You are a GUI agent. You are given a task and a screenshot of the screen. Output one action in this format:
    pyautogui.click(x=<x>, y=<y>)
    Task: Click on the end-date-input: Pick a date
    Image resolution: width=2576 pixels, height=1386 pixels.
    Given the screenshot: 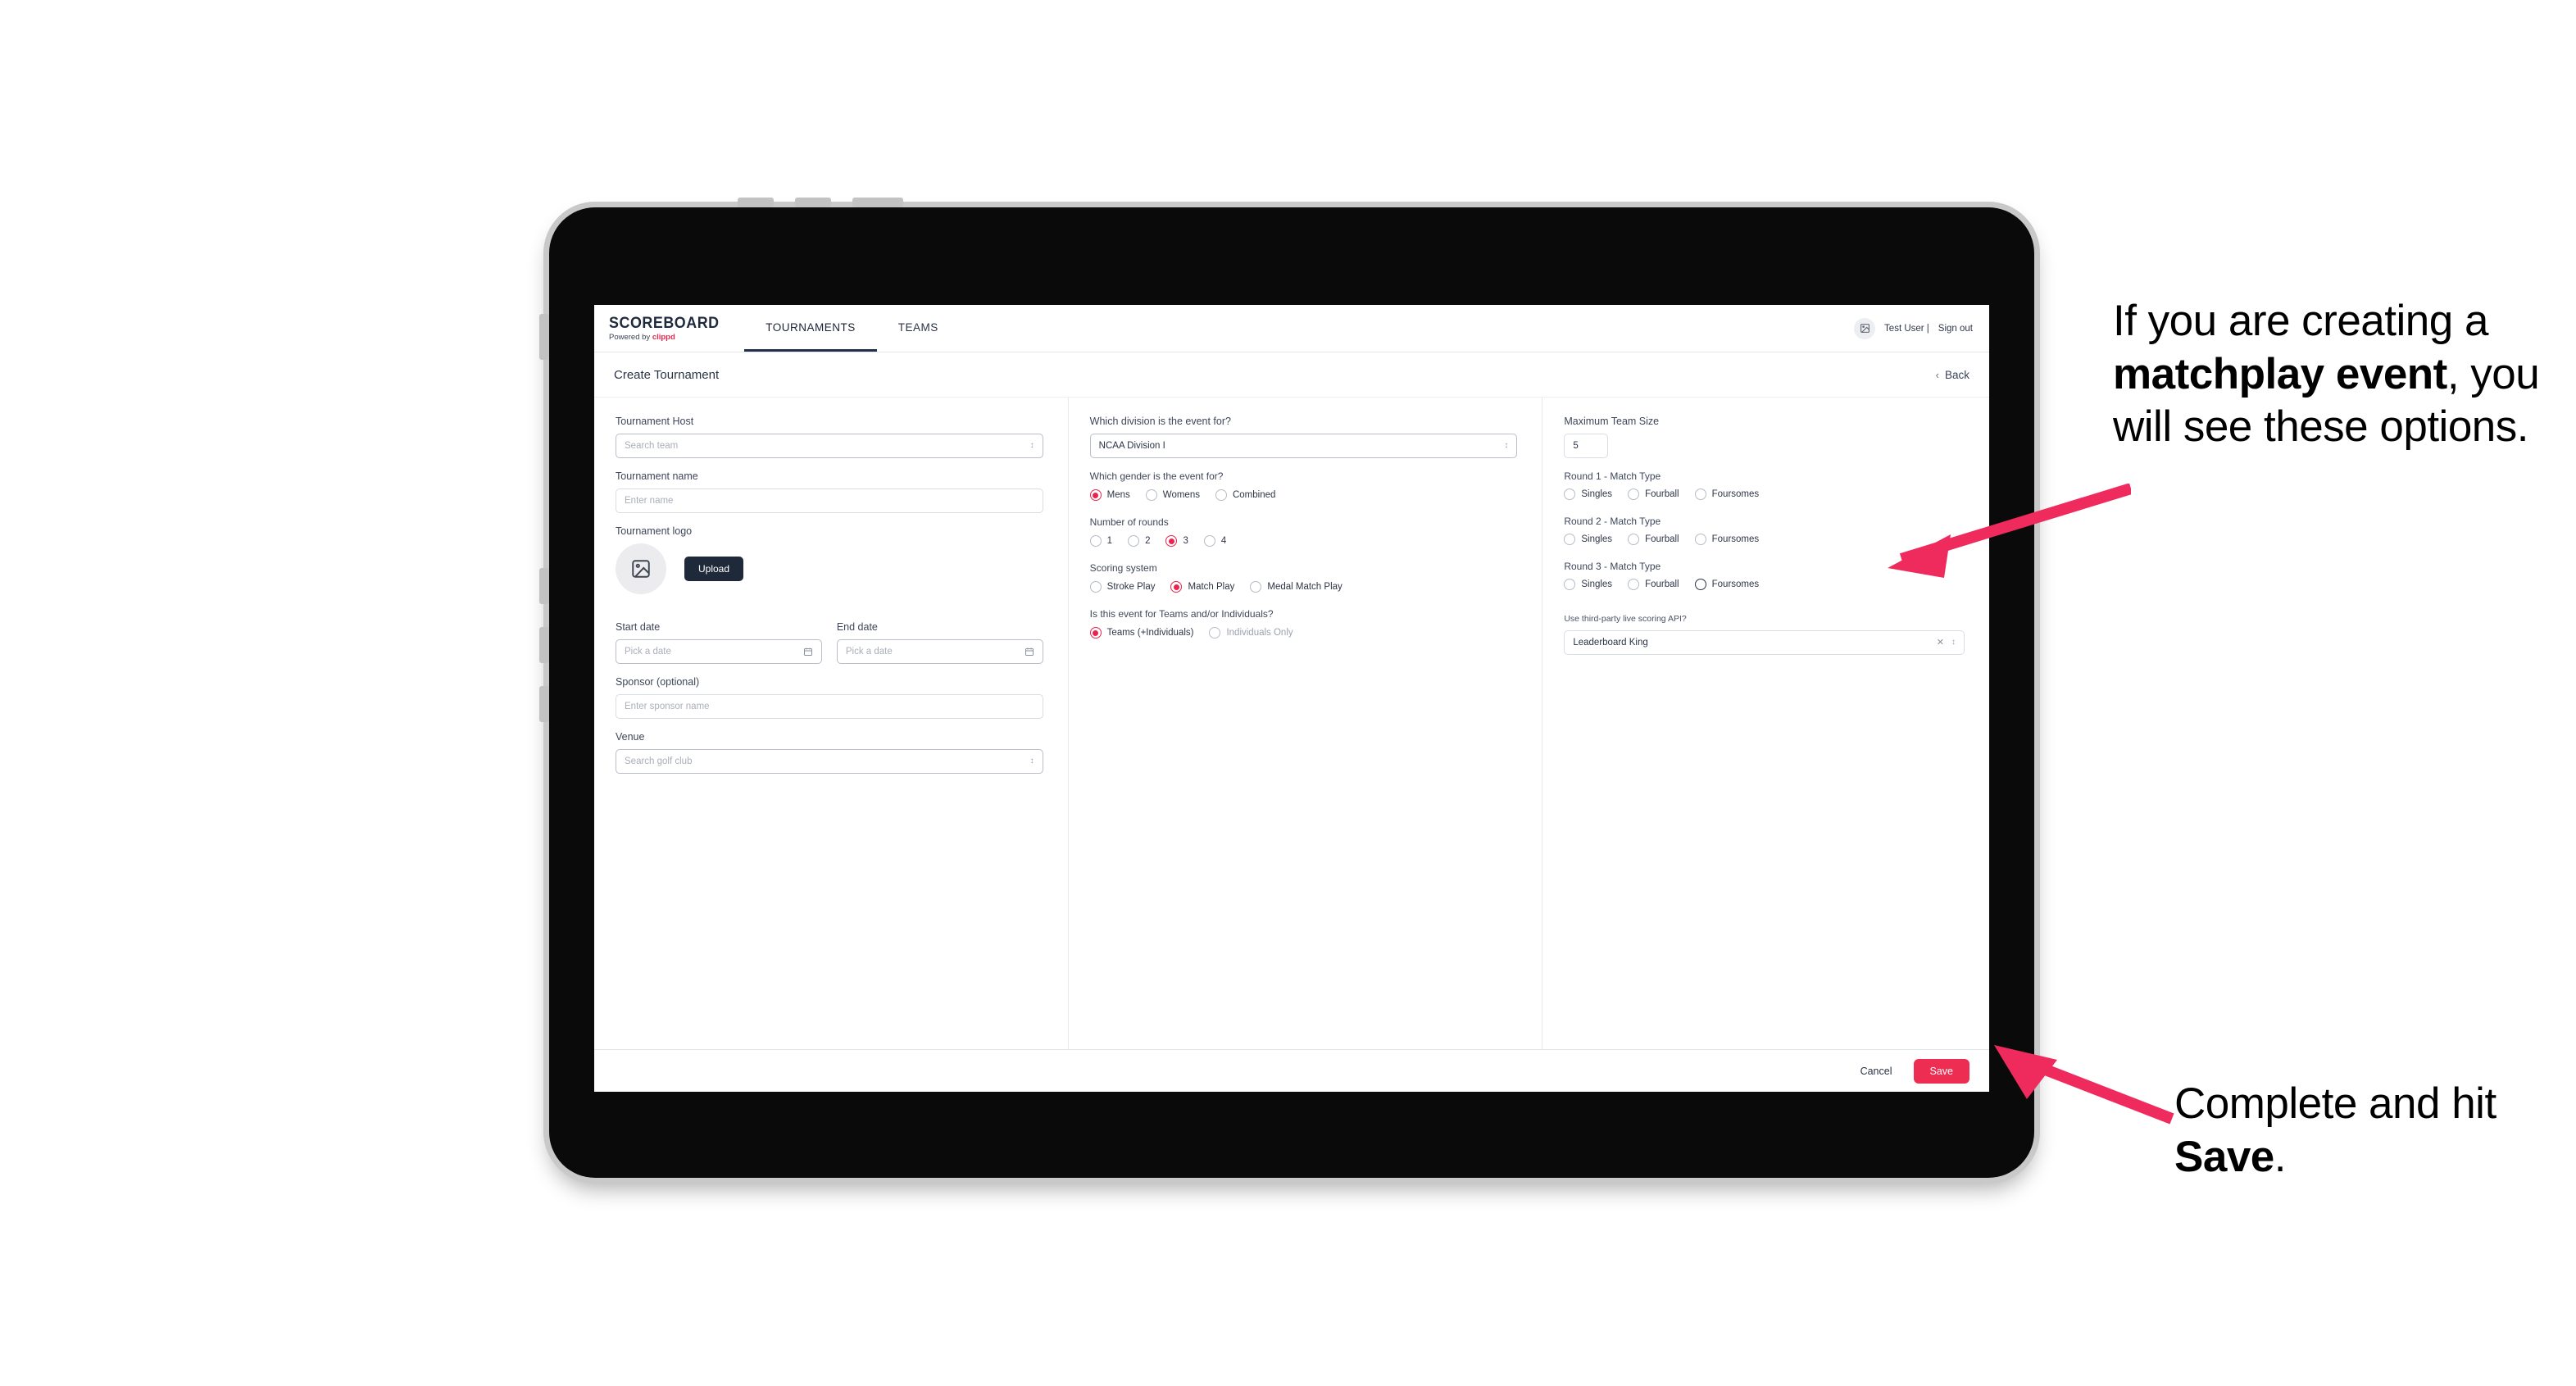 What is the action you would take?
    pyautogui.click(x=939, y=651)
    